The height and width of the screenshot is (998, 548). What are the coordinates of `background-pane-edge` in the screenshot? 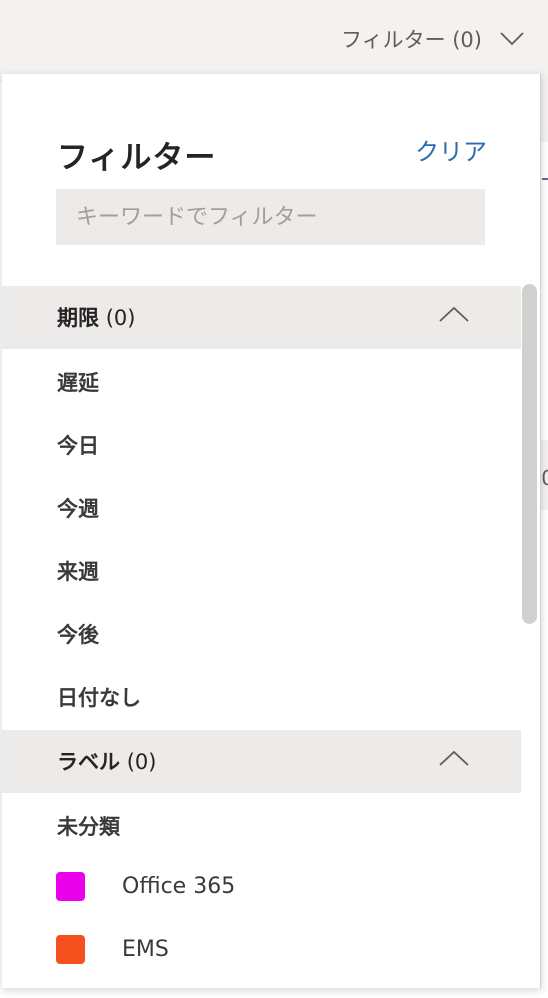 It's located at (544, 112).